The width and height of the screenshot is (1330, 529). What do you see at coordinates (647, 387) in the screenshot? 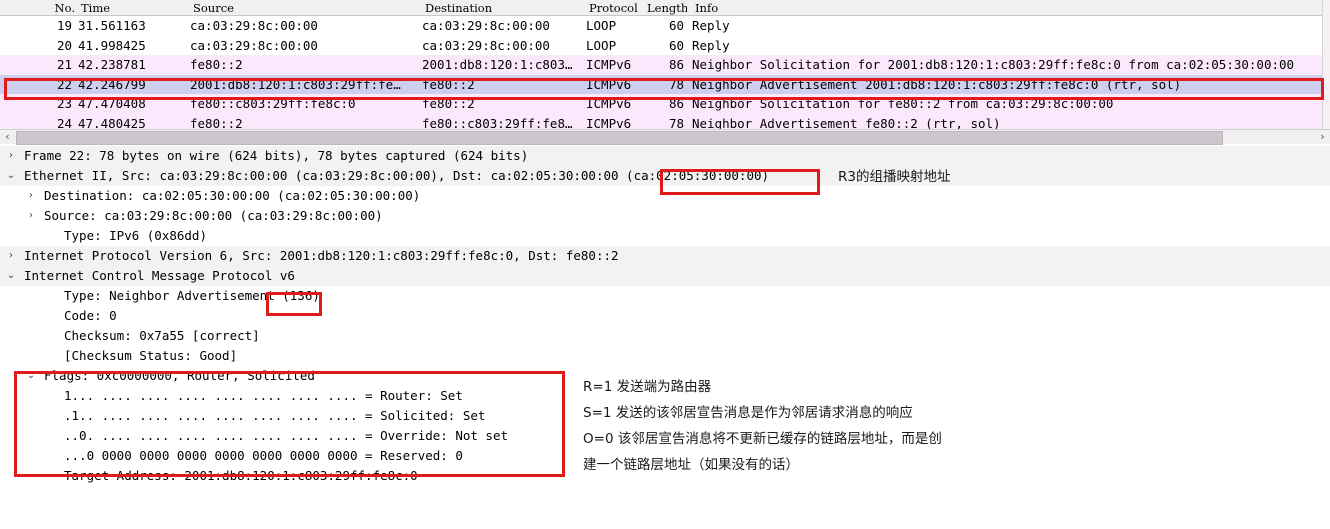
I see `annotation-flag-router: R=1 发送端为路由器` at bounding box center [647, 387].